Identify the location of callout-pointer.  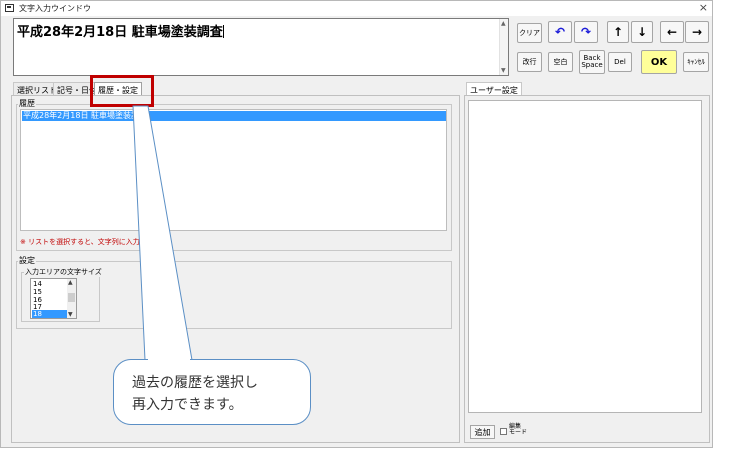
(162, 233).